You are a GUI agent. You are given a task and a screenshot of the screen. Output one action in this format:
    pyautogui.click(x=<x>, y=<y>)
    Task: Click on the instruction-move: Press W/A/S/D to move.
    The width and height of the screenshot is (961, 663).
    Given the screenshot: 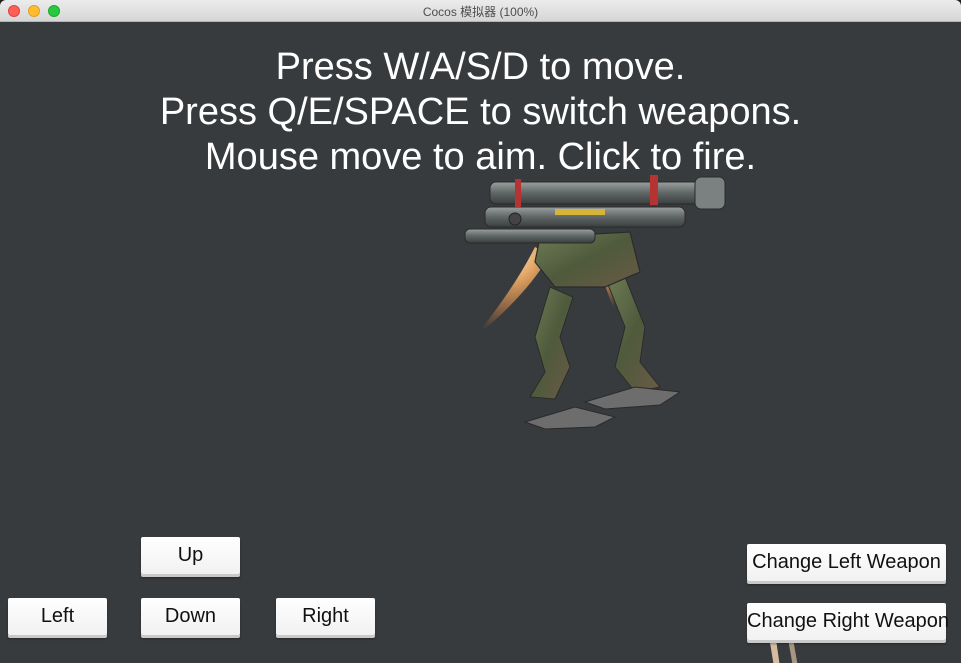 What is the action you would take?
    pyautogui.click(x=480, y=67)
    